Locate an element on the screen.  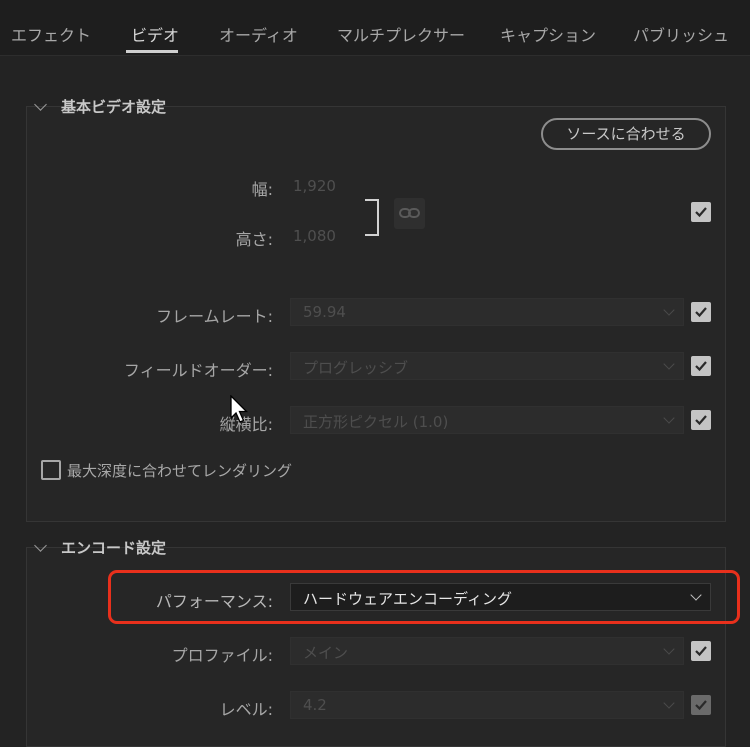
basic-video-section-toggle: 基本ビデオ設定 is located at coordinates (100, 106).